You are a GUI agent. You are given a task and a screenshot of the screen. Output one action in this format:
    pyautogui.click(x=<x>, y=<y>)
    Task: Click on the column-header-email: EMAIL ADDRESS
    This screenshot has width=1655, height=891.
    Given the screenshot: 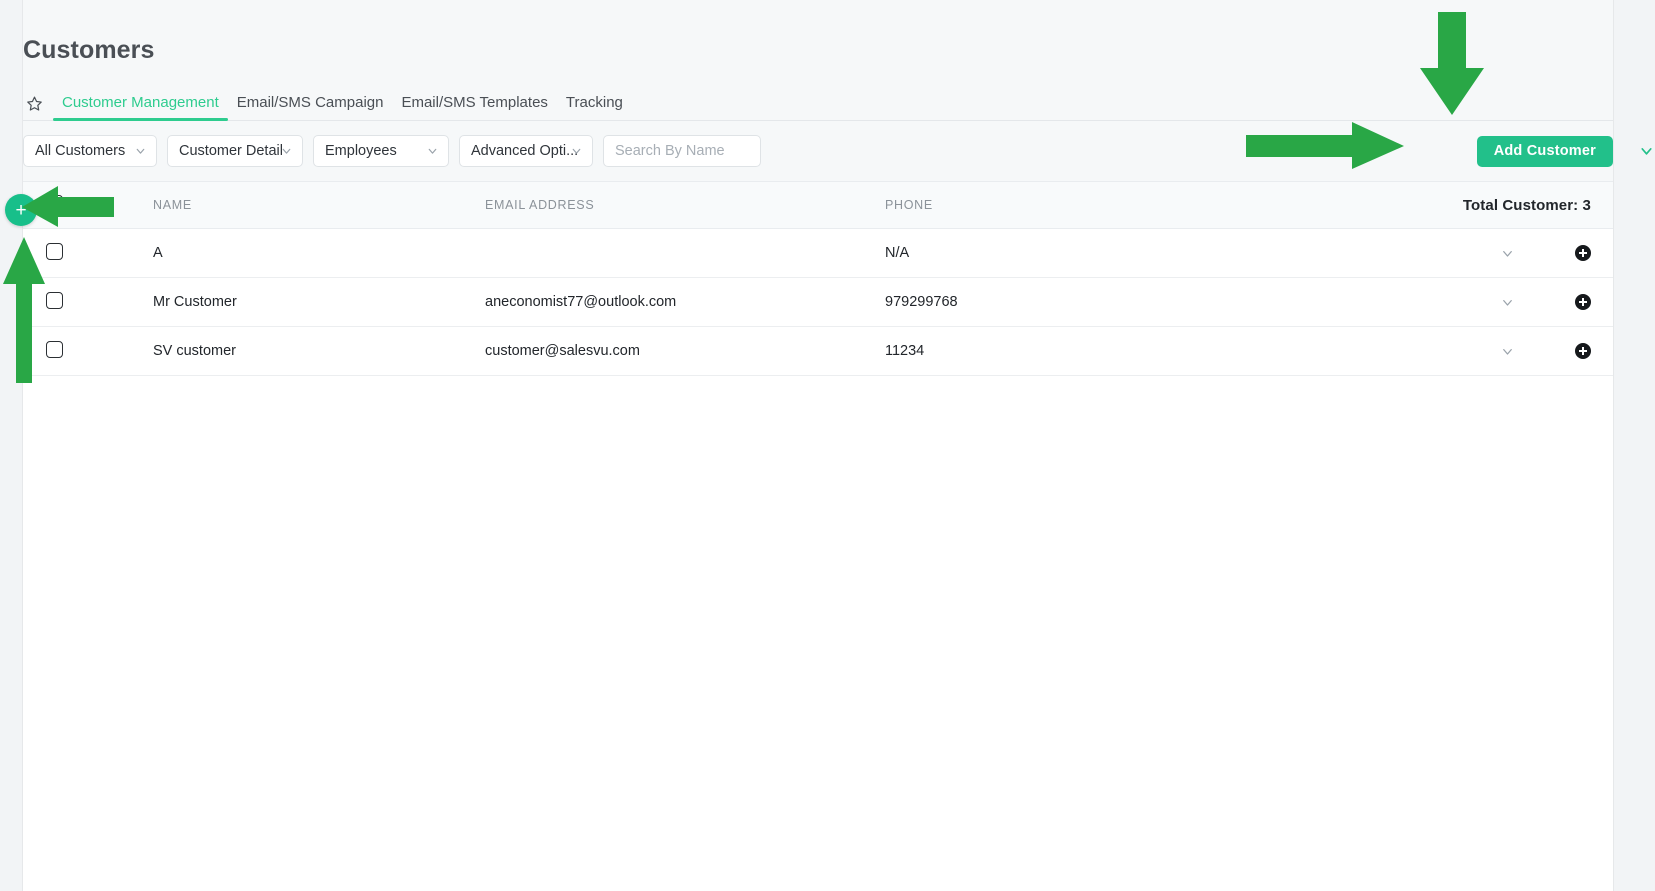 What is the action you would take?
    pyautogui.click(x=685, y=205)
    